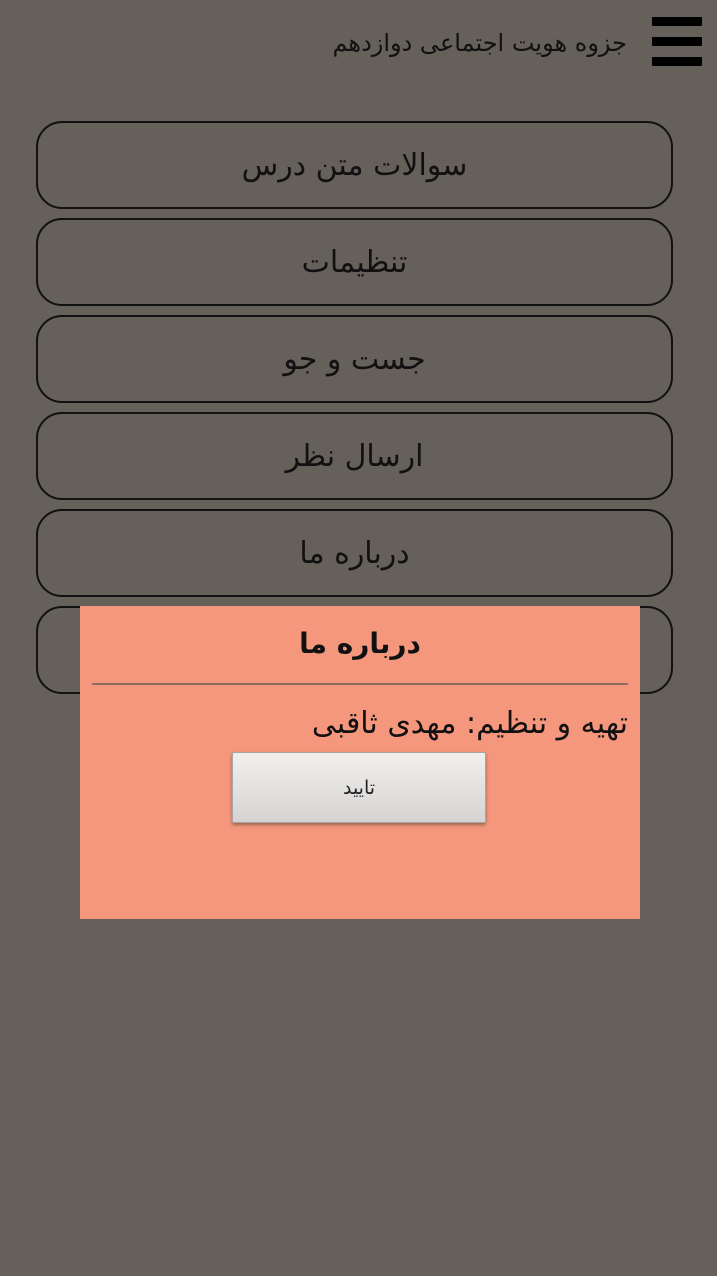 The image size is (717, 1276). I want to click on menu-button-label: ارسال نظر, so click(354, 456).